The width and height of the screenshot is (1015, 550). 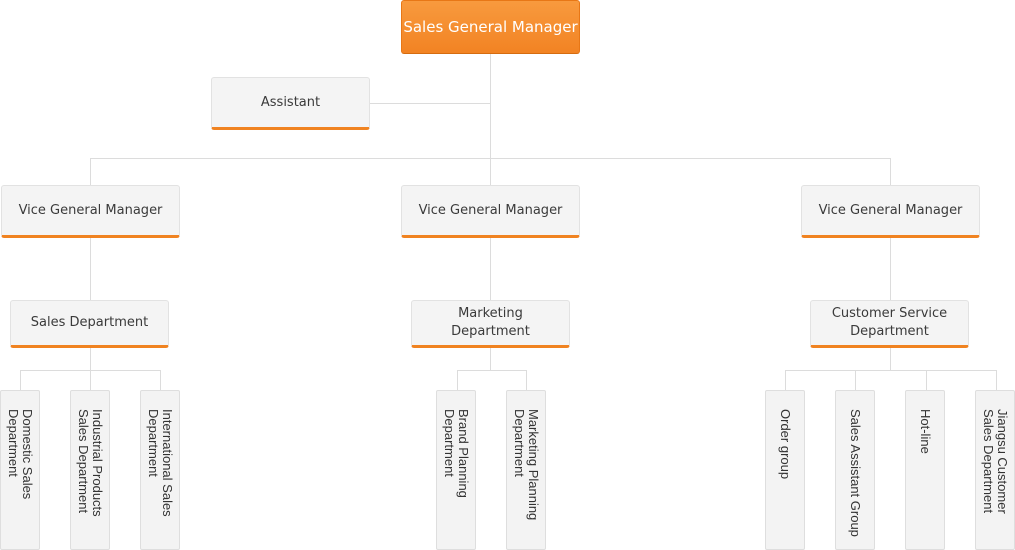 I want to click on node-label: Brand Planning Department, so click(x=456, y=453).